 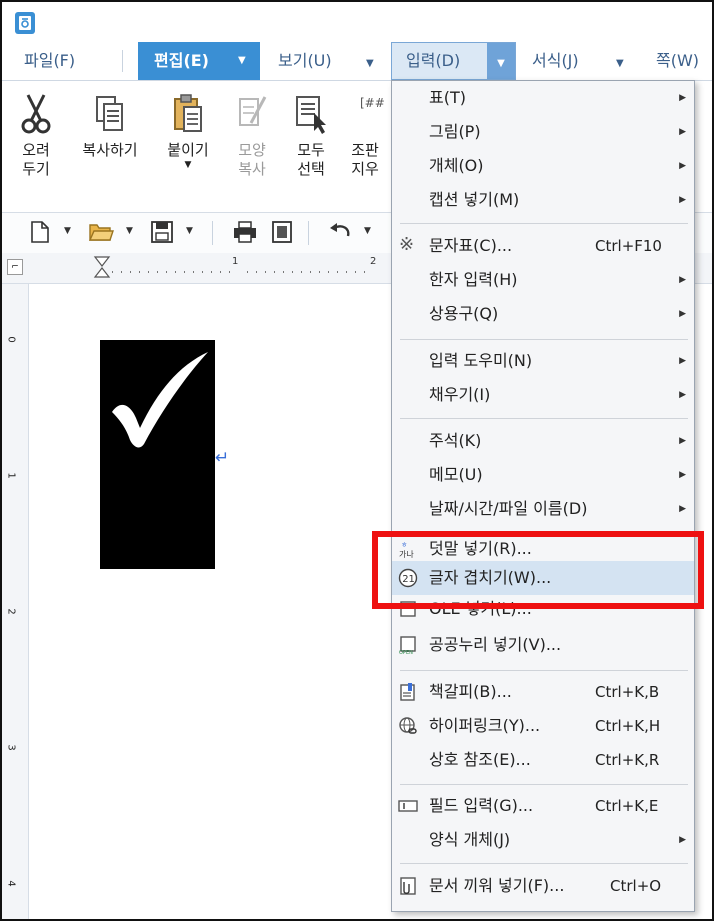 I want to click on copy-label: 복사하기, so click(x=110, y=150).